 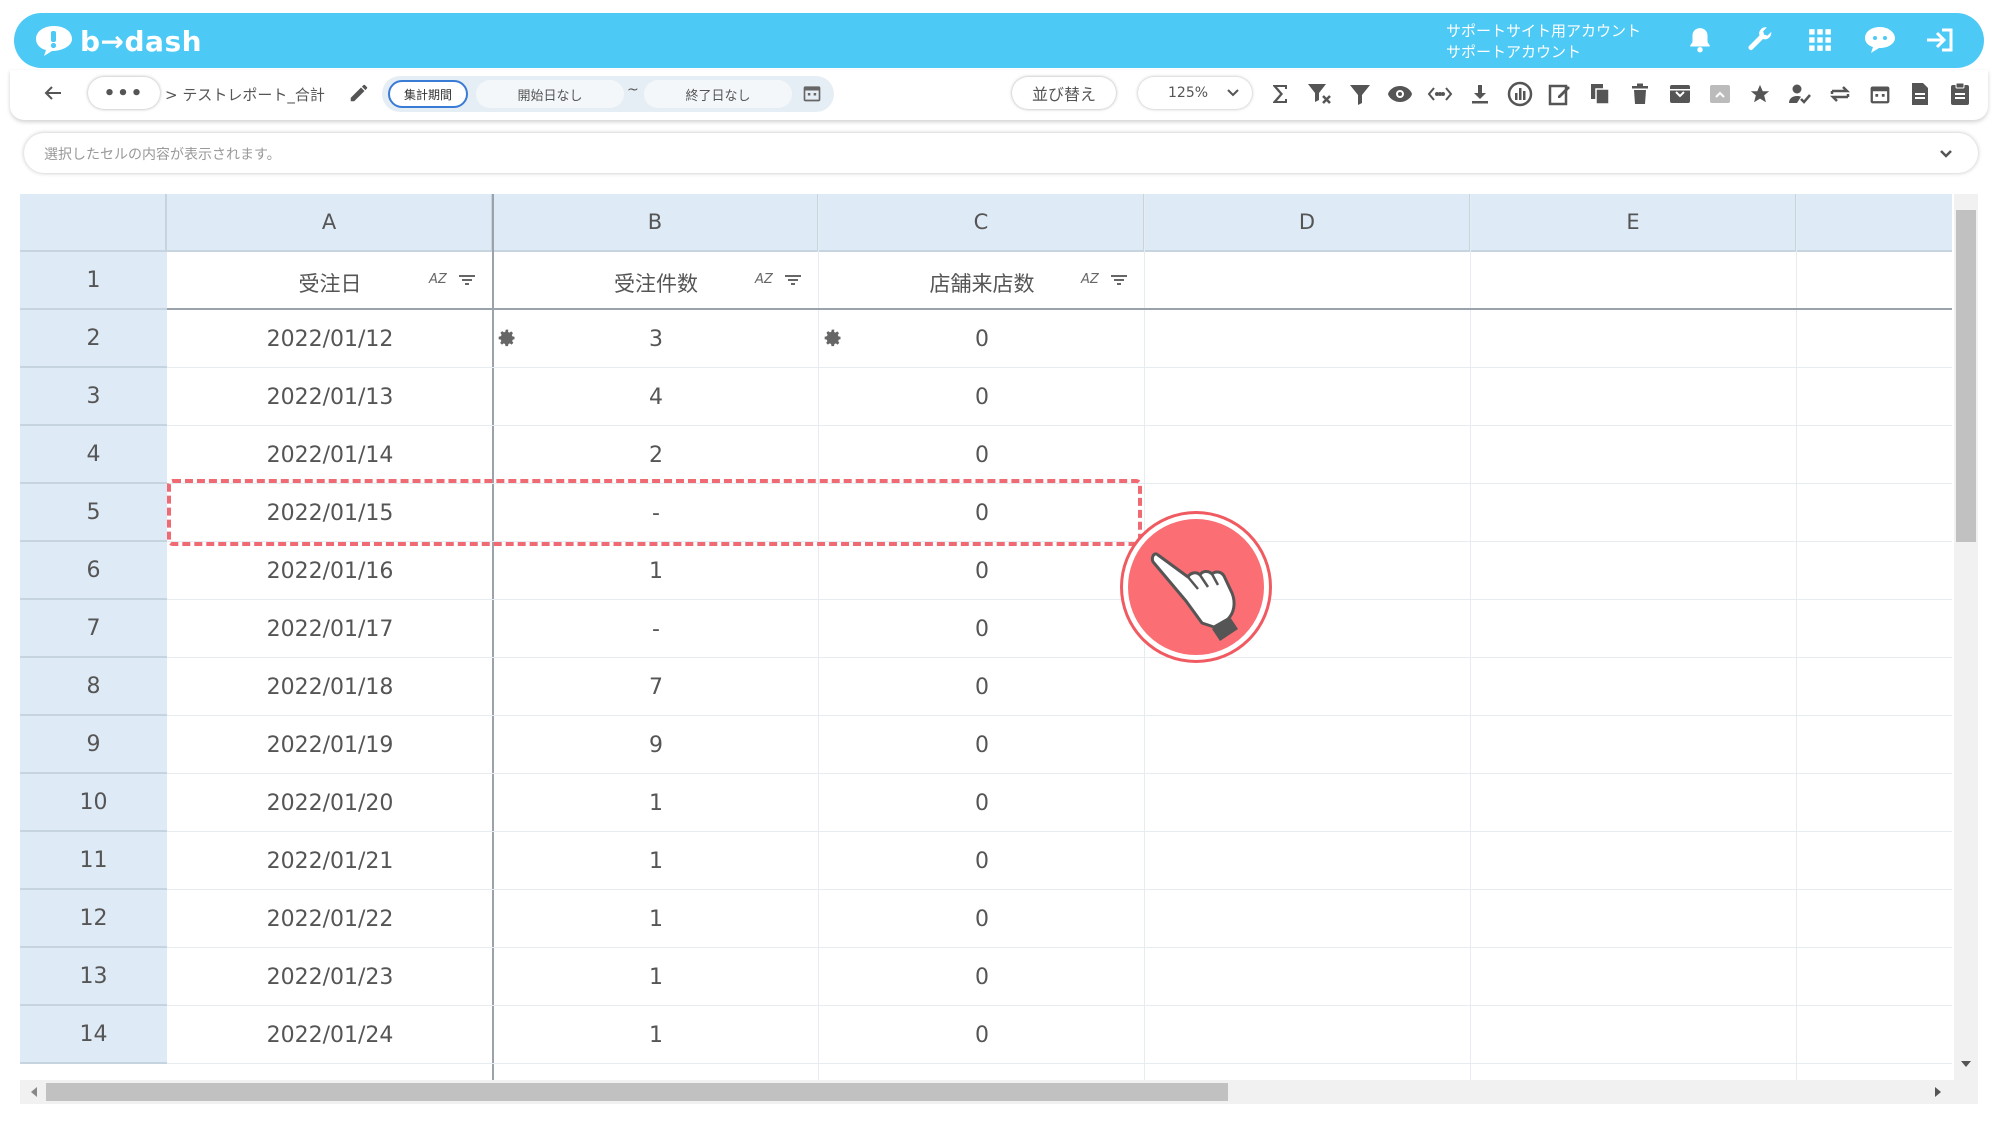 I want to click on copy-icon, so click(x=1600, y=94).